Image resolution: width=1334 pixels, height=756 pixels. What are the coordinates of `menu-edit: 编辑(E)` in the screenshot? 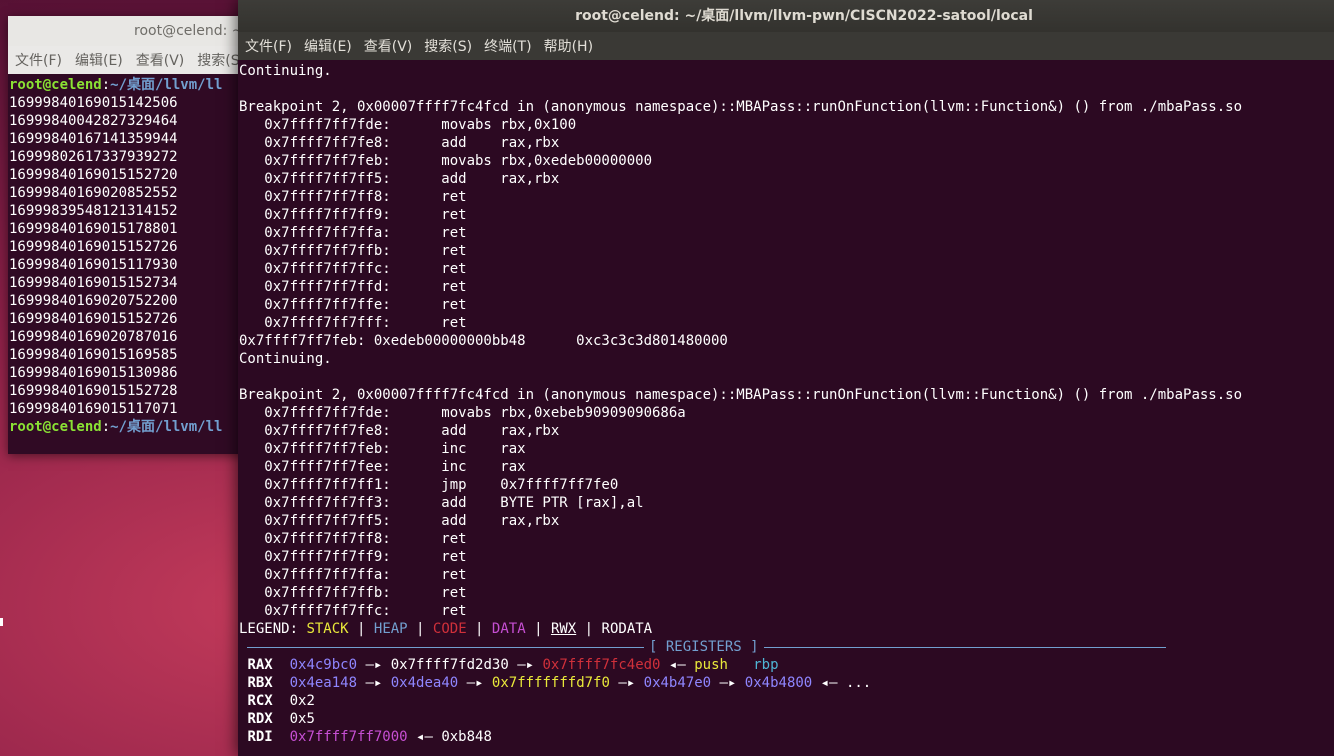 It's located at (328, 47).